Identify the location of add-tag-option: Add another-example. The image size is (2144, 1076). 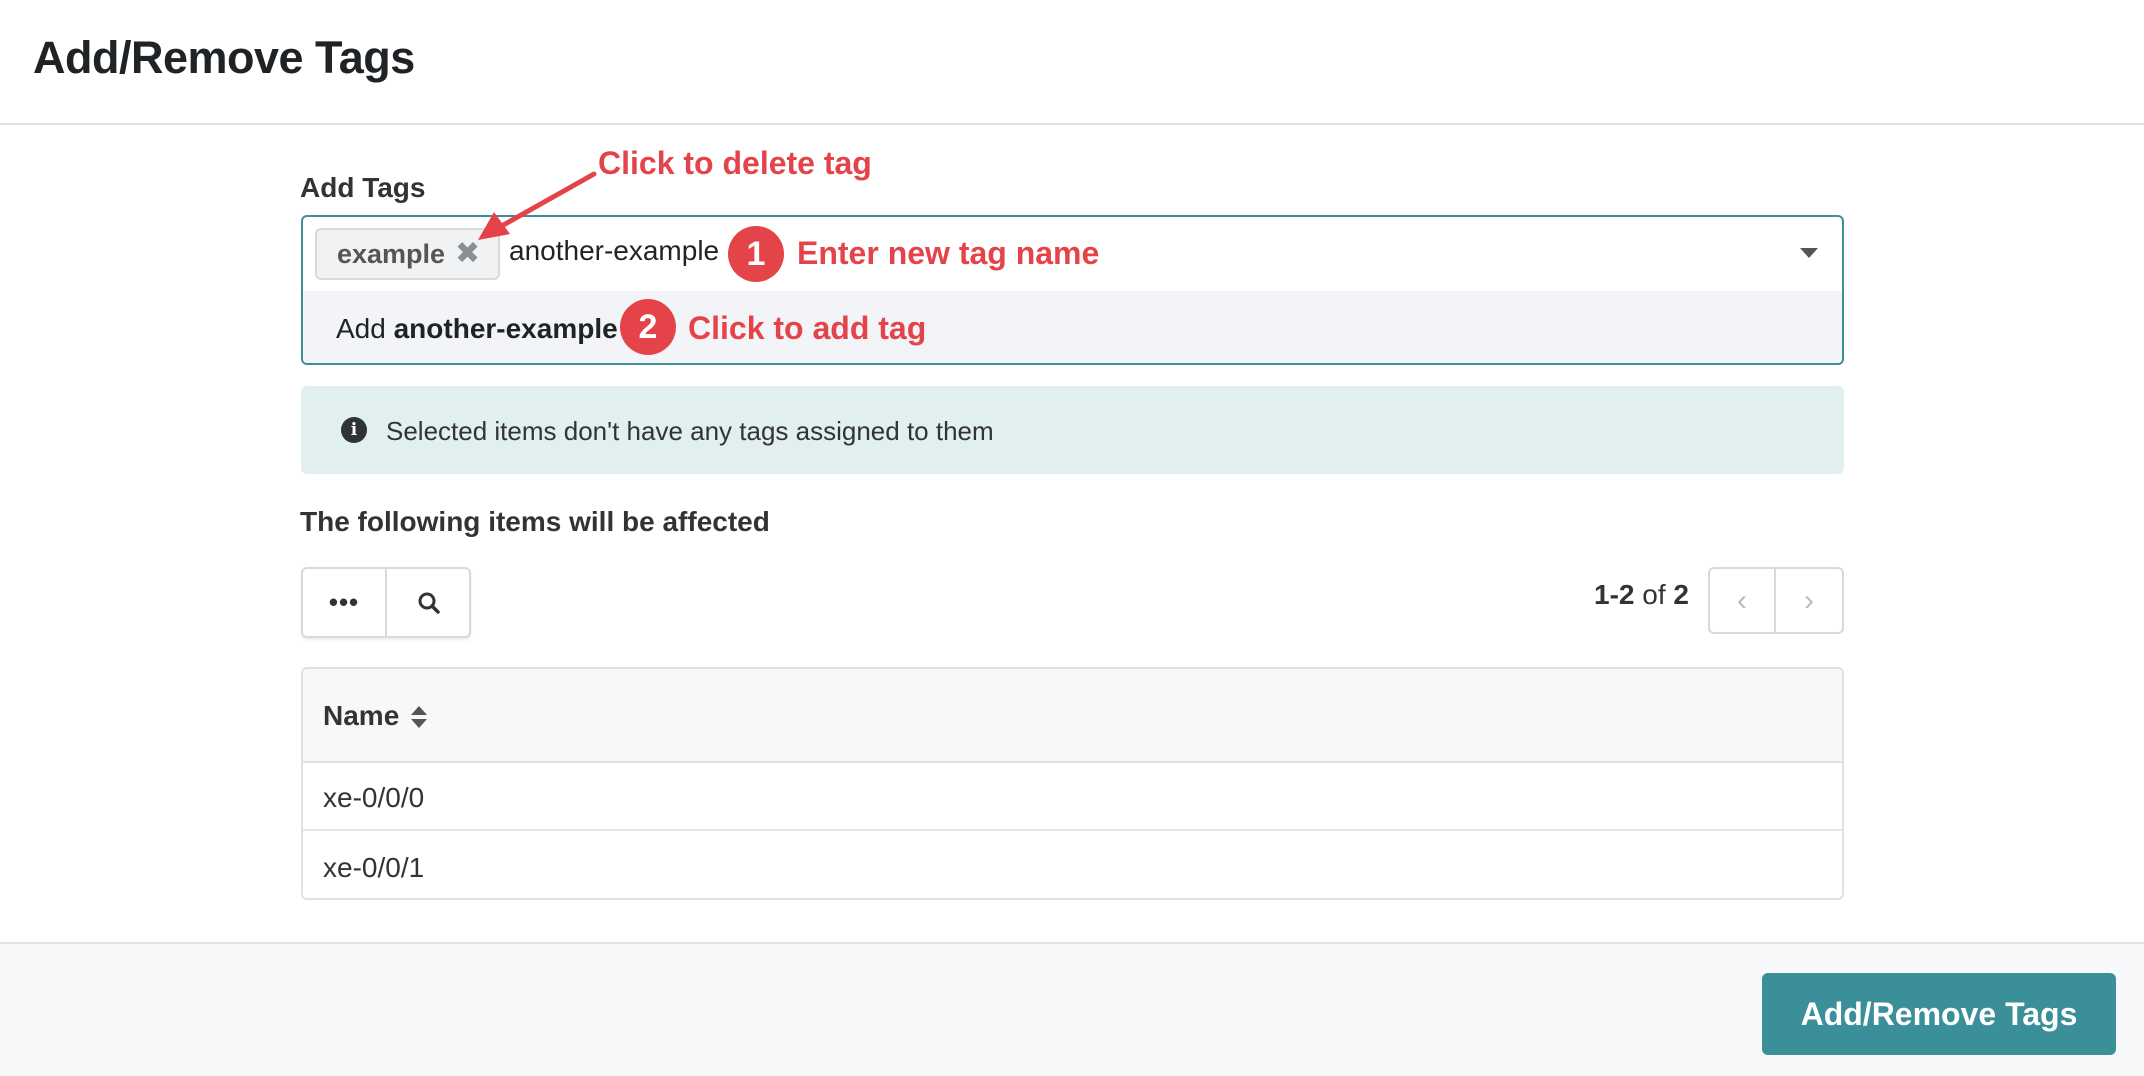
(1072, 327).